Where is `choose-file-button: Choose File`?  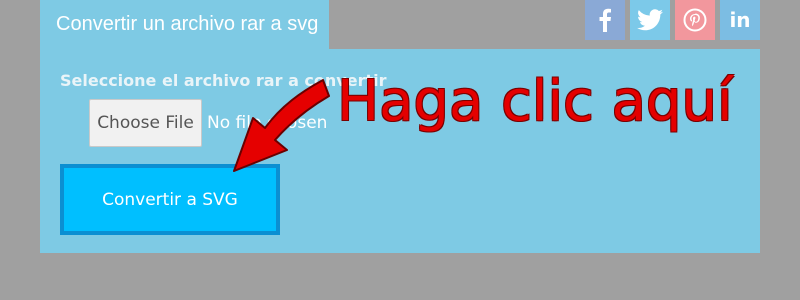 choose-file-button: Choose File is located at coordinates (145, 123).